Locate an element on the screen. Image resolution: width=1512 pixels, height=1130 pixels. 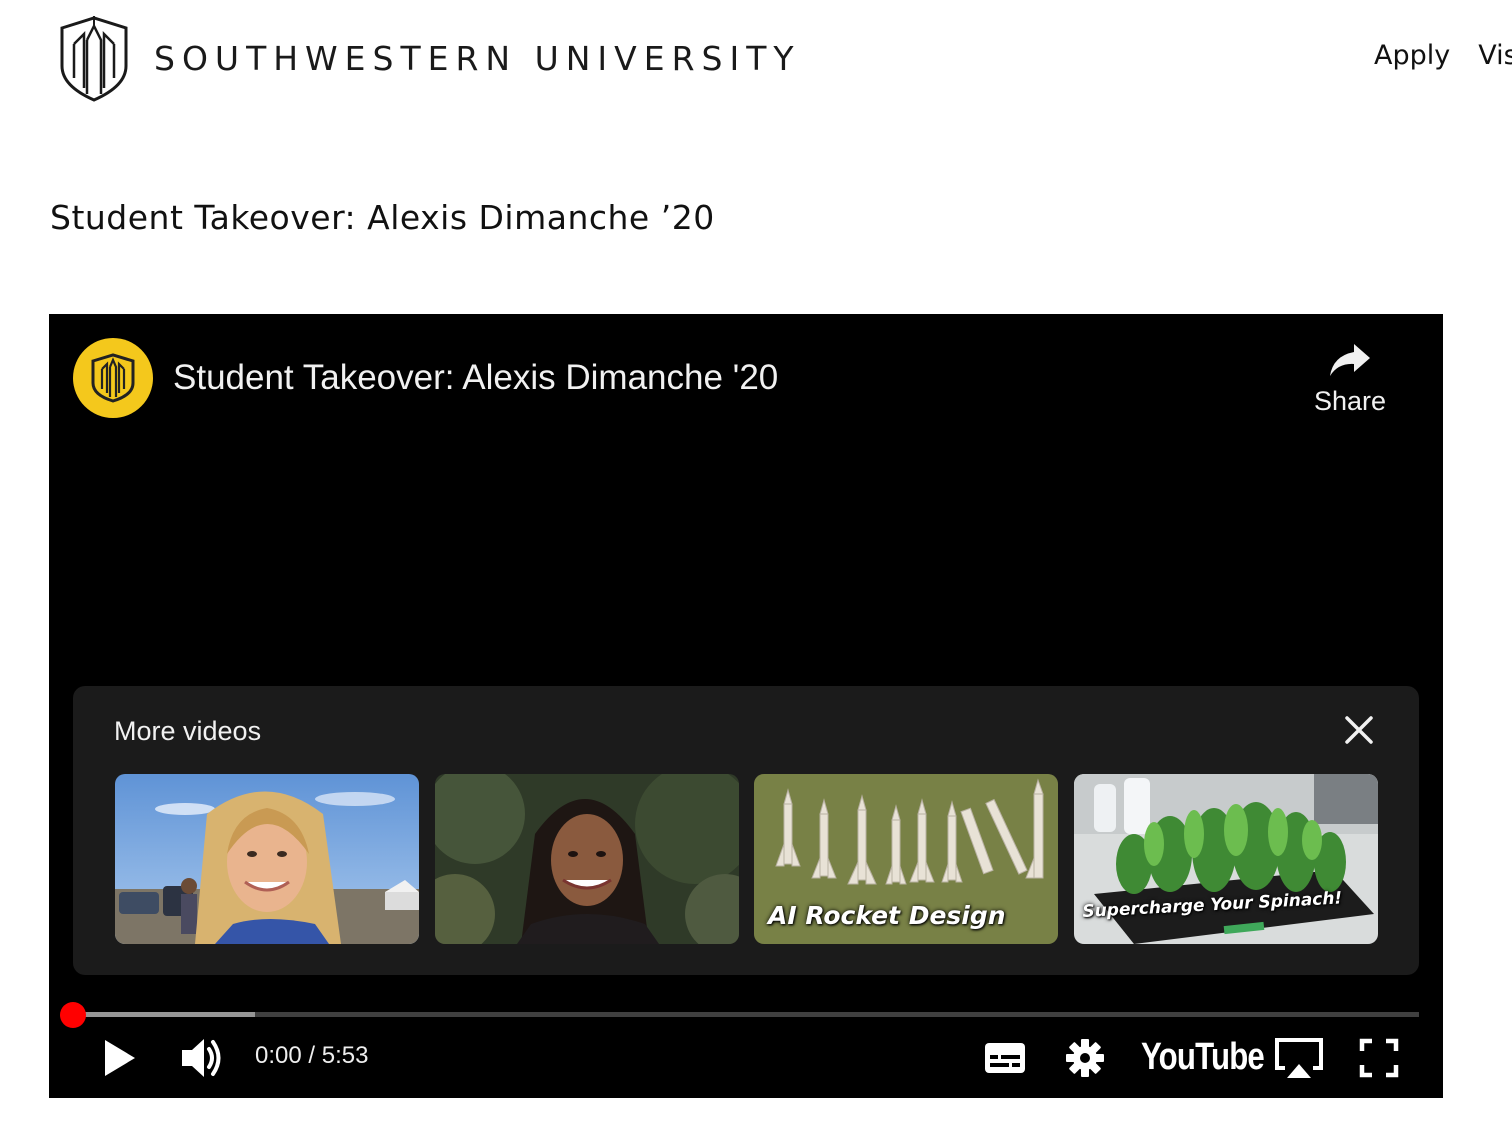
close-icon is located at coordinates (1359, 730).